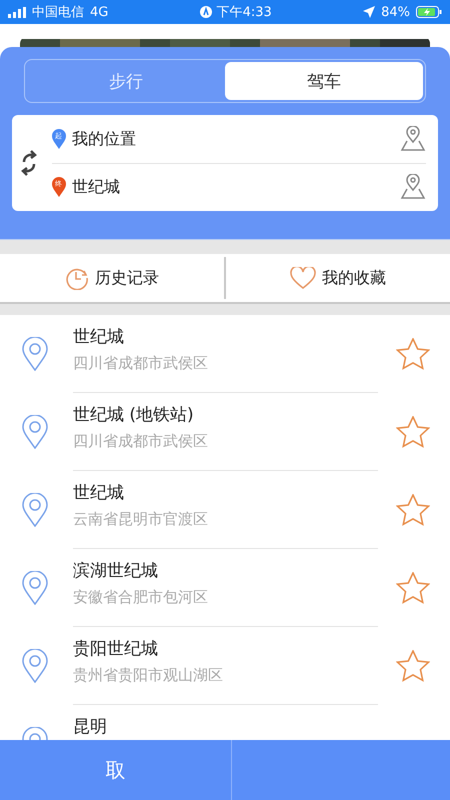 This screenshot has height=800, width=450. What do you see at coordinates (206, 12) in the screenshot?
I see `location-badge-icon` at bounding box center [206, 12].